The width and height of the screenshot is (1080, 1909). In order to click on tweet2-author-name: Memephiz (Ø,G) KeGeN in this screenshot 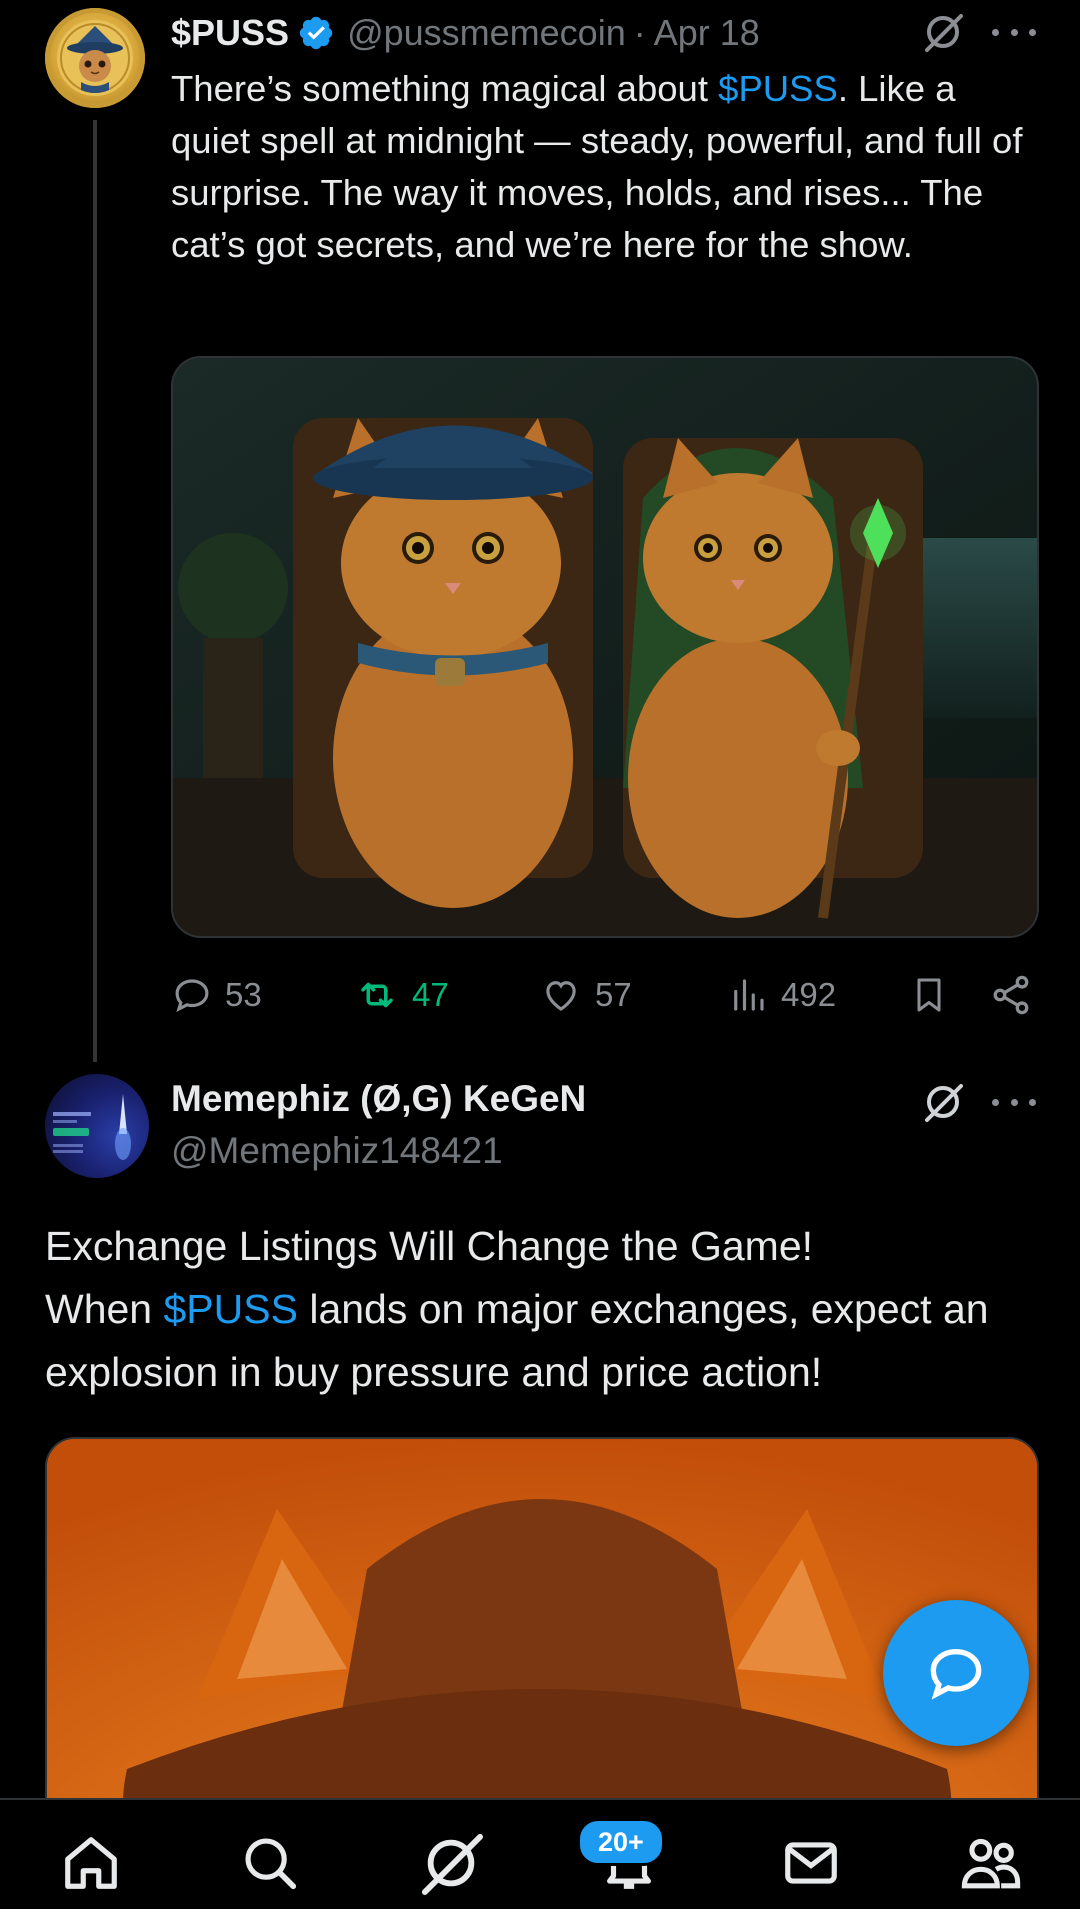, I will do `click(378, 1099)`.